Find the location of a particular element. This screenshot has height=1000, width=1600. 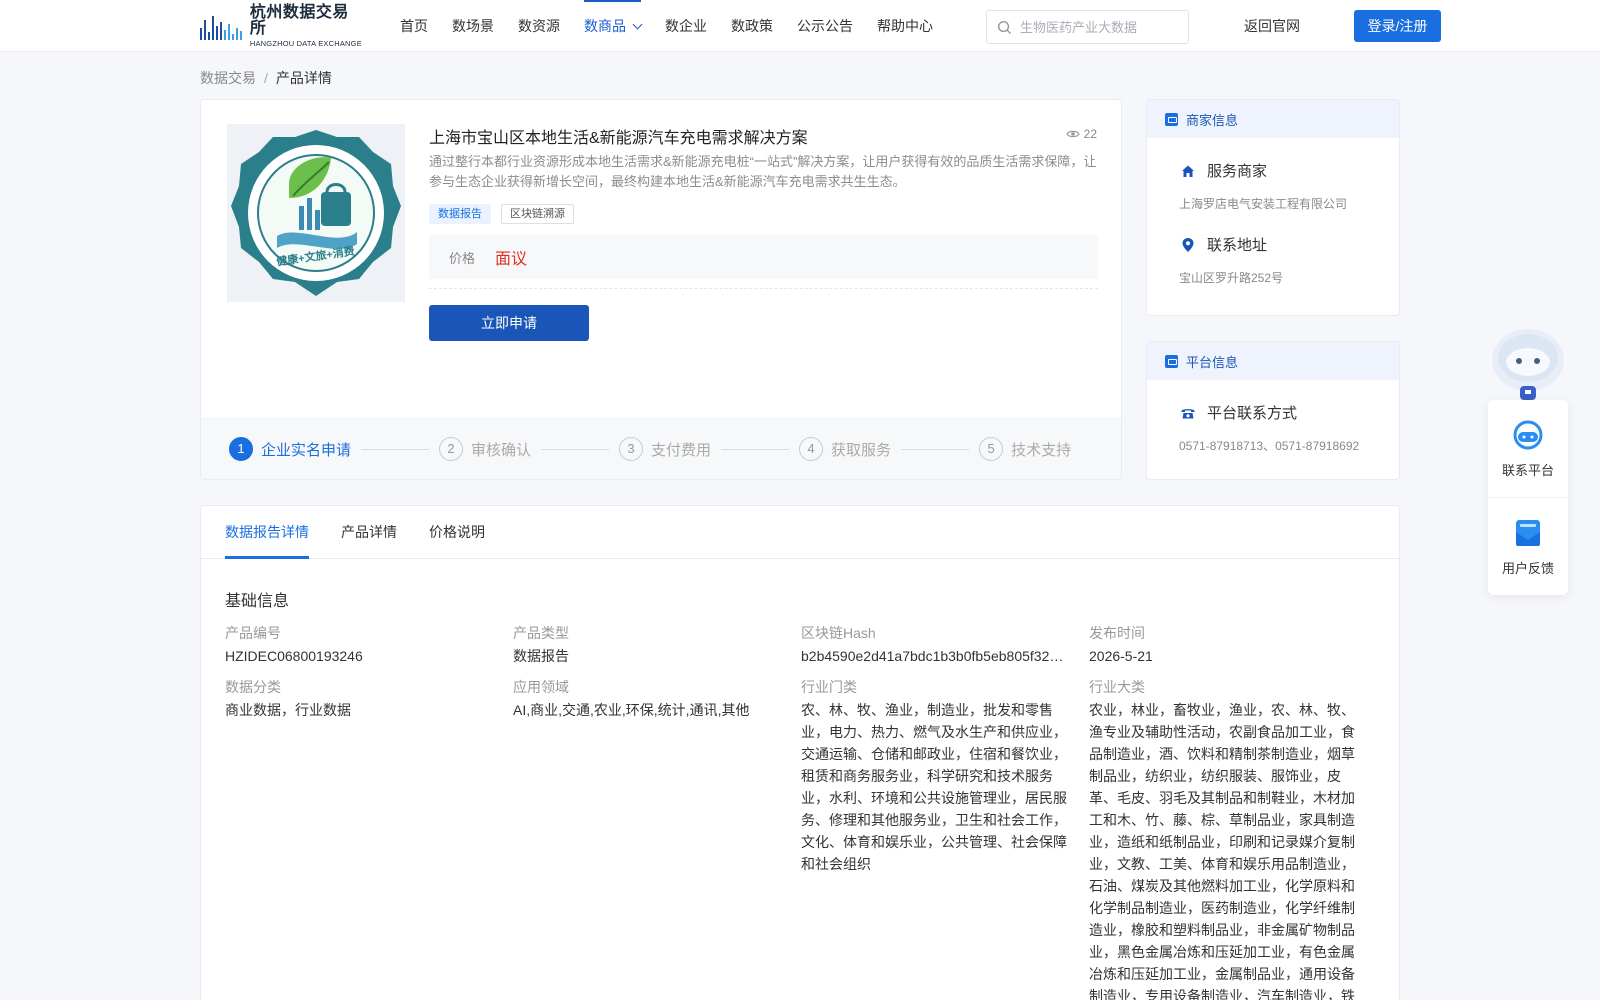

address-label: 联系地址 is located at coordinates (1237, 245).